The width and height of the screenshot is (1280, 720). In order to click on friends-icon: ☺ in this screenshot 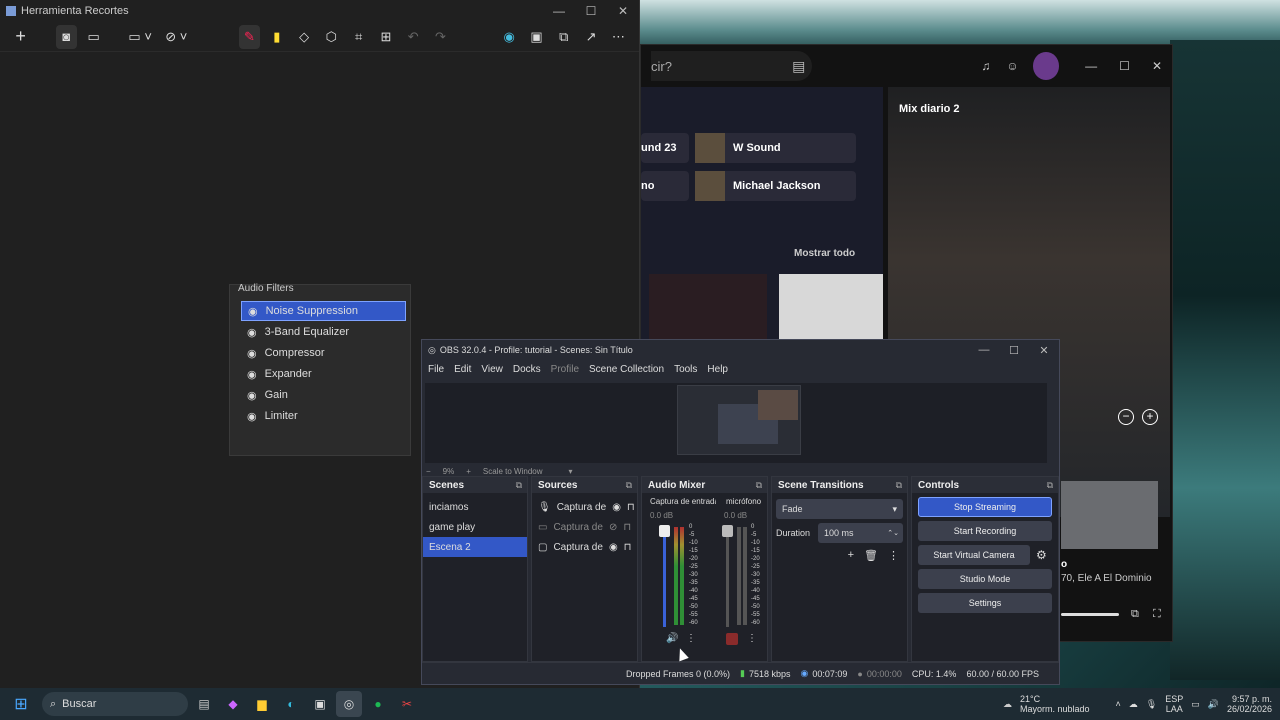, I will do `click(1012, 66)`.